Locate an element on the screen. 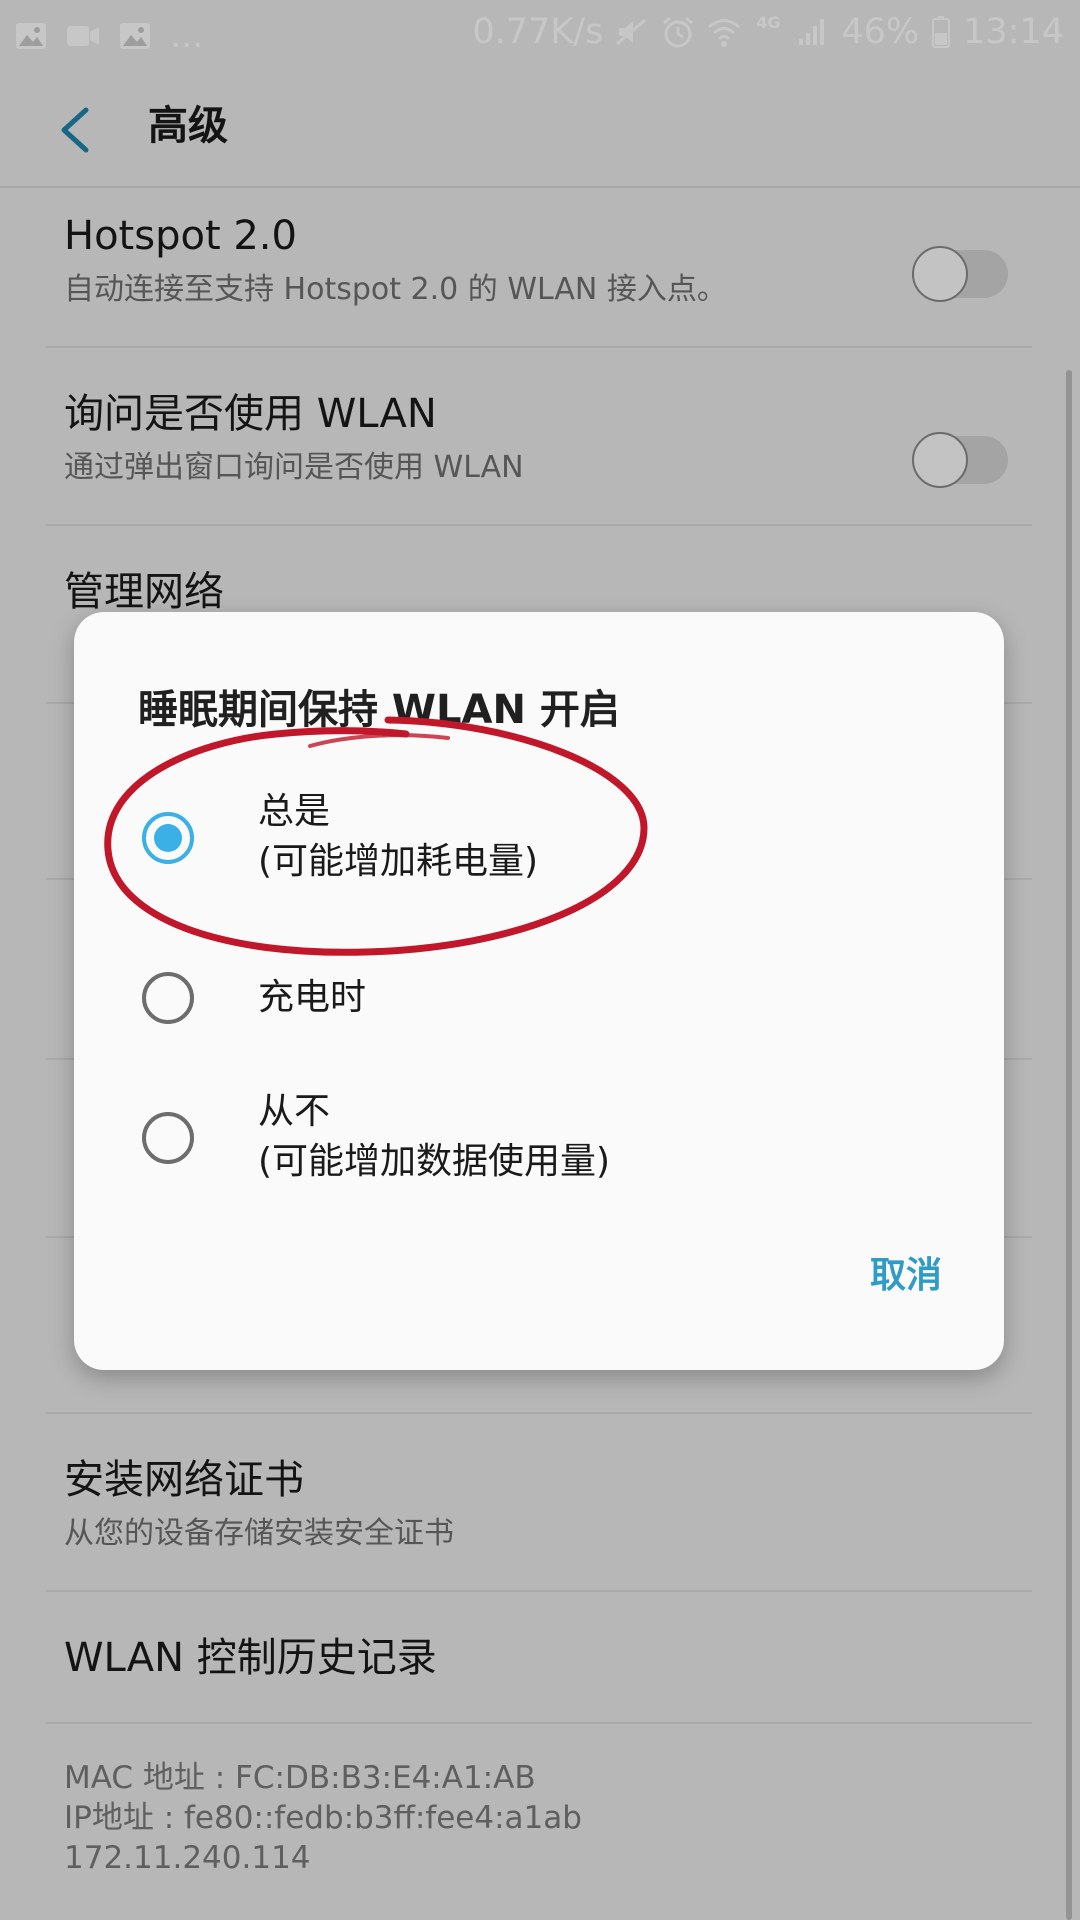  option-never-note: (可能增加数据使用量) is located at coordinates (434, 1161).